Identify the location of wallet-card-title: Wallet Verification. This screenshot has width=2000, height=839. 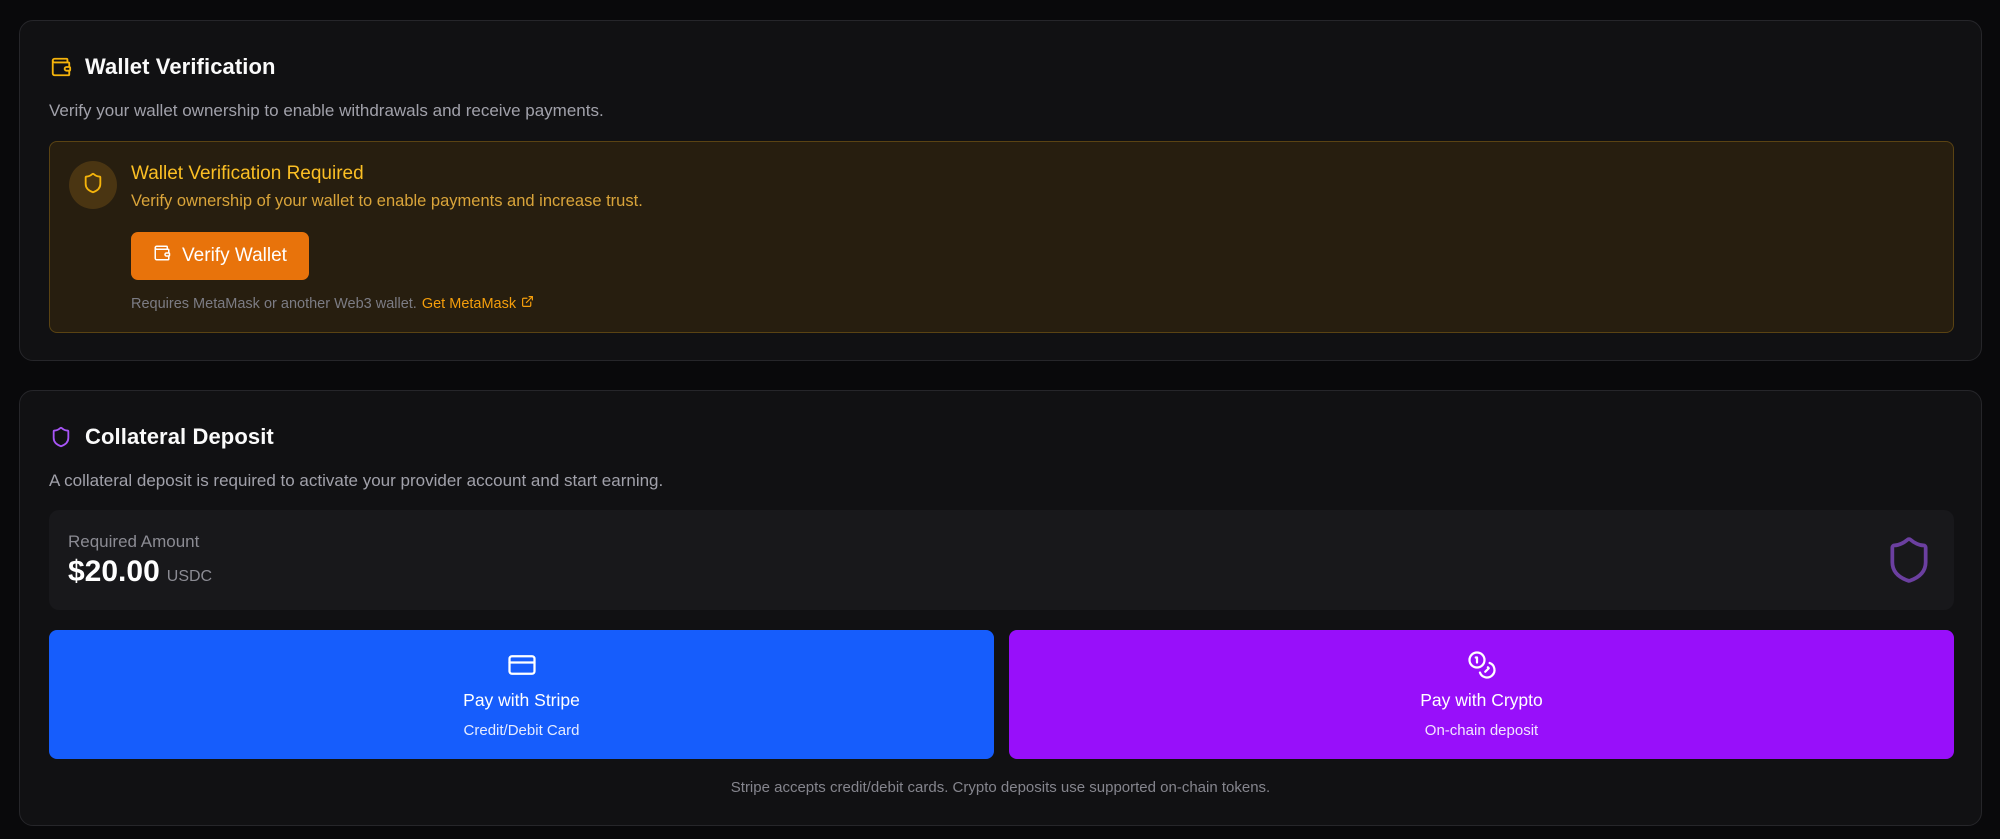
(180, 66).